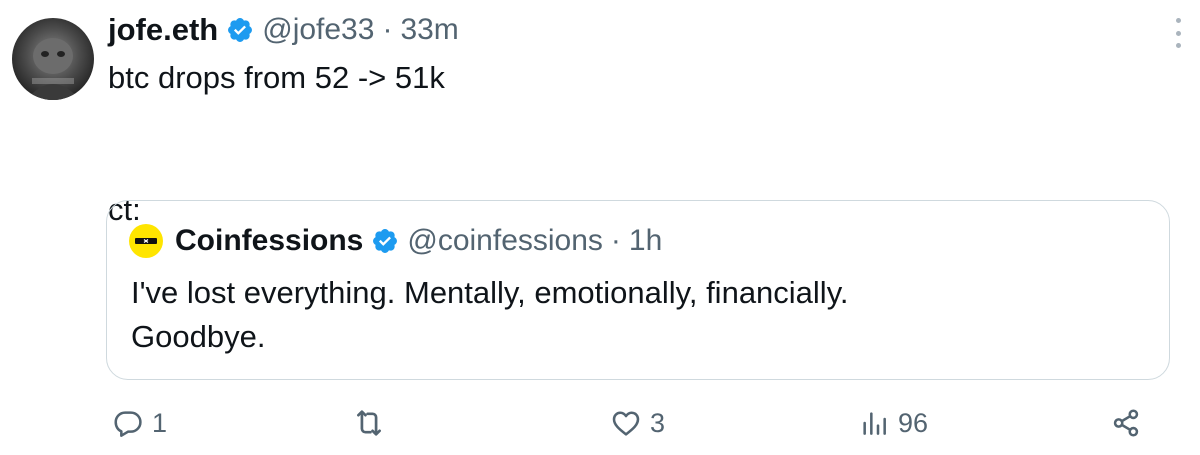 Image resolution: width=1200 pixels, height=455 pixels. I want to click on views-icon, so click(874, 423).